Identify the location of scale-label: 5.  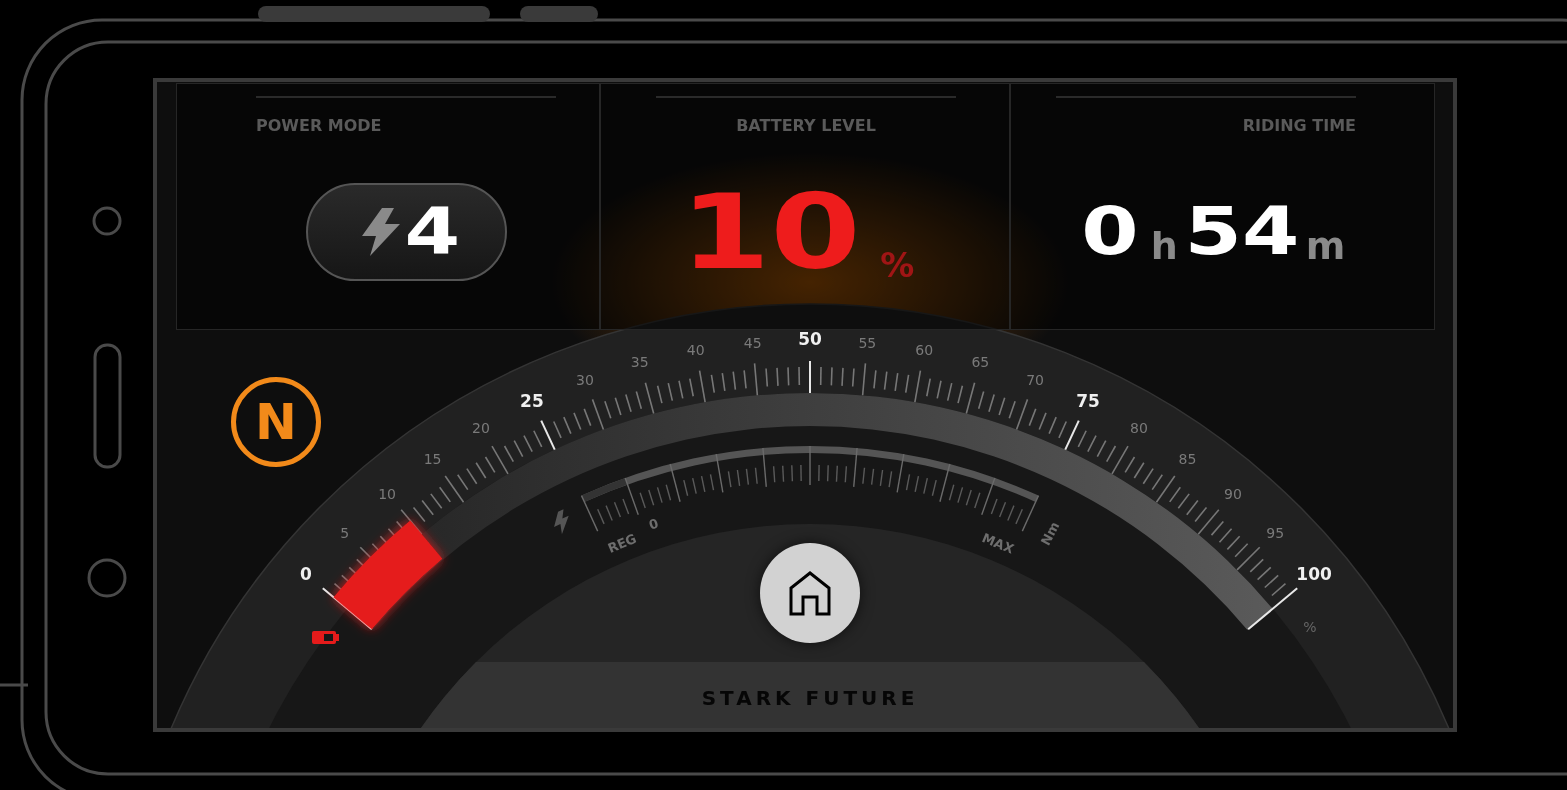
(345, 532).